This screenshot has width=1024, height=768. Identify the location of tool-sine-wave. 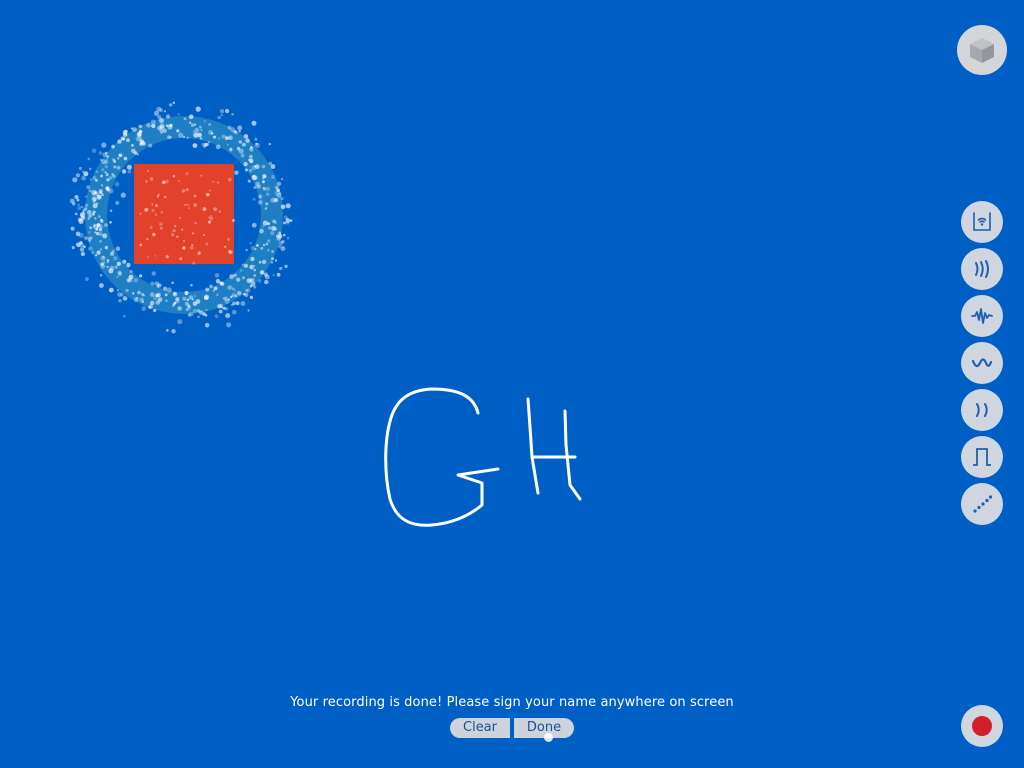
(982, 363).